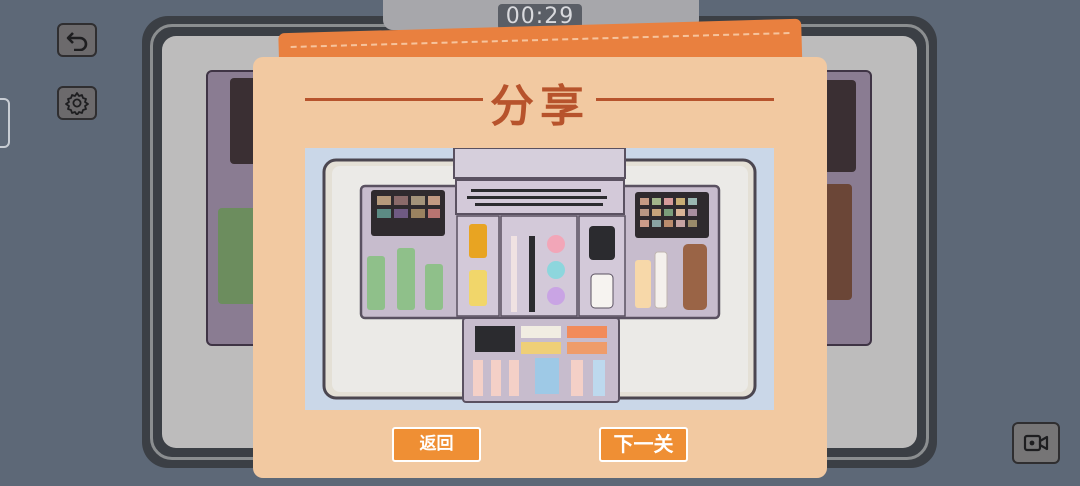 The image size is (1080, 486). Describe the element at coordinates (661, 280) in the screenshot. I see `lotion-bottle` at that location.